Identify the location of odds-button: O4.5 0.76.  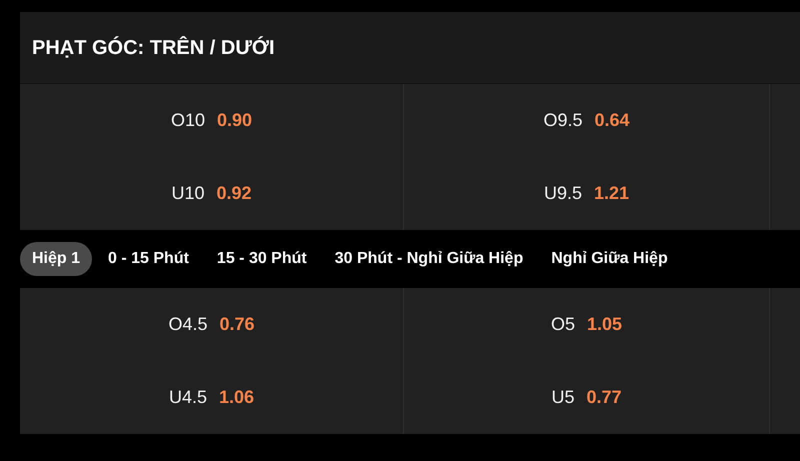
(211, 324).